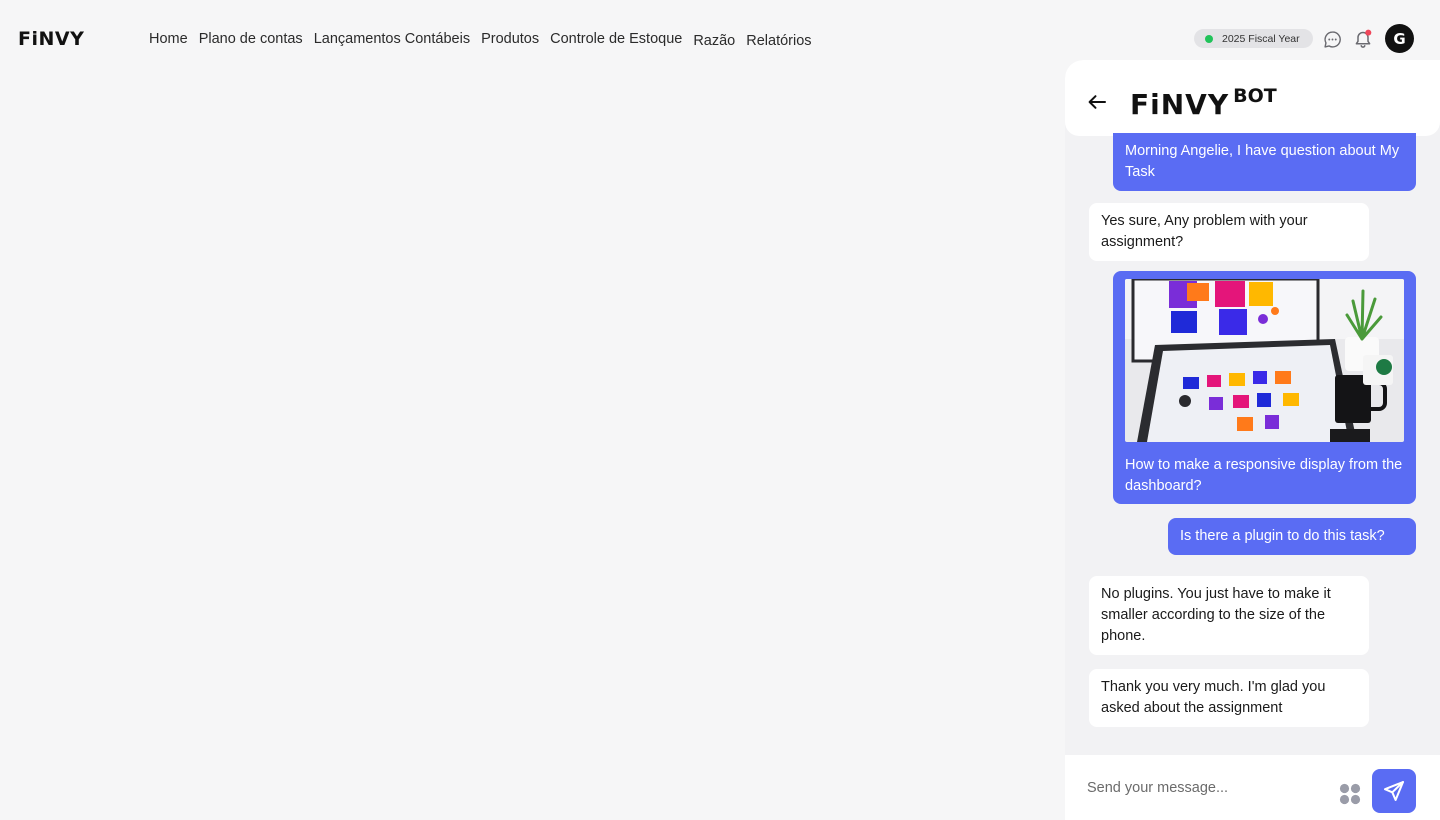 This screenshot has width=1440, height=820. What do you see at coordinates (392, 39) in the screenshot?
I see `nav-item-lancamentos-contabeis: Lançamentos Contábeis` at bounding box center [392, 39].